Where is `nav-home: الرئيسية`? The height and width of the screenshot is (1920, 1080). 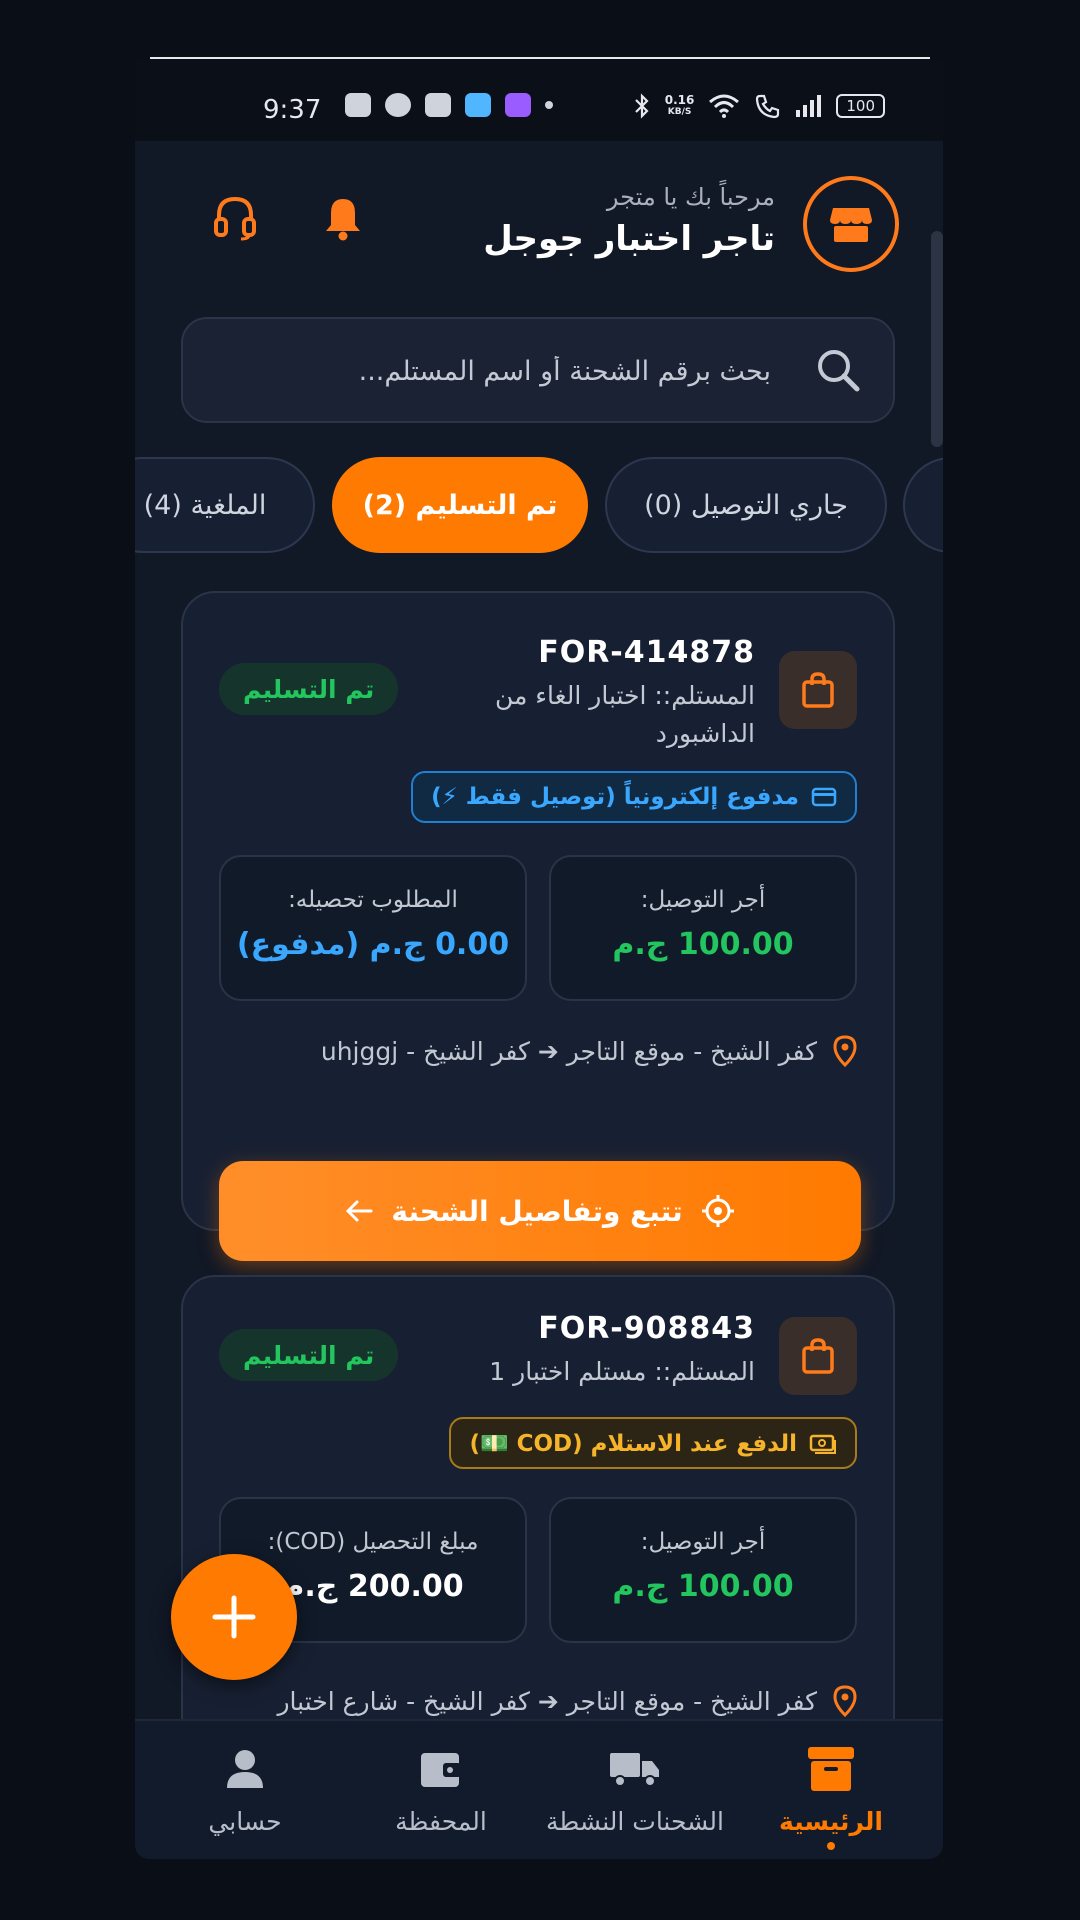
nav-home: الرئيسية is located at coordinates (831, 1795).